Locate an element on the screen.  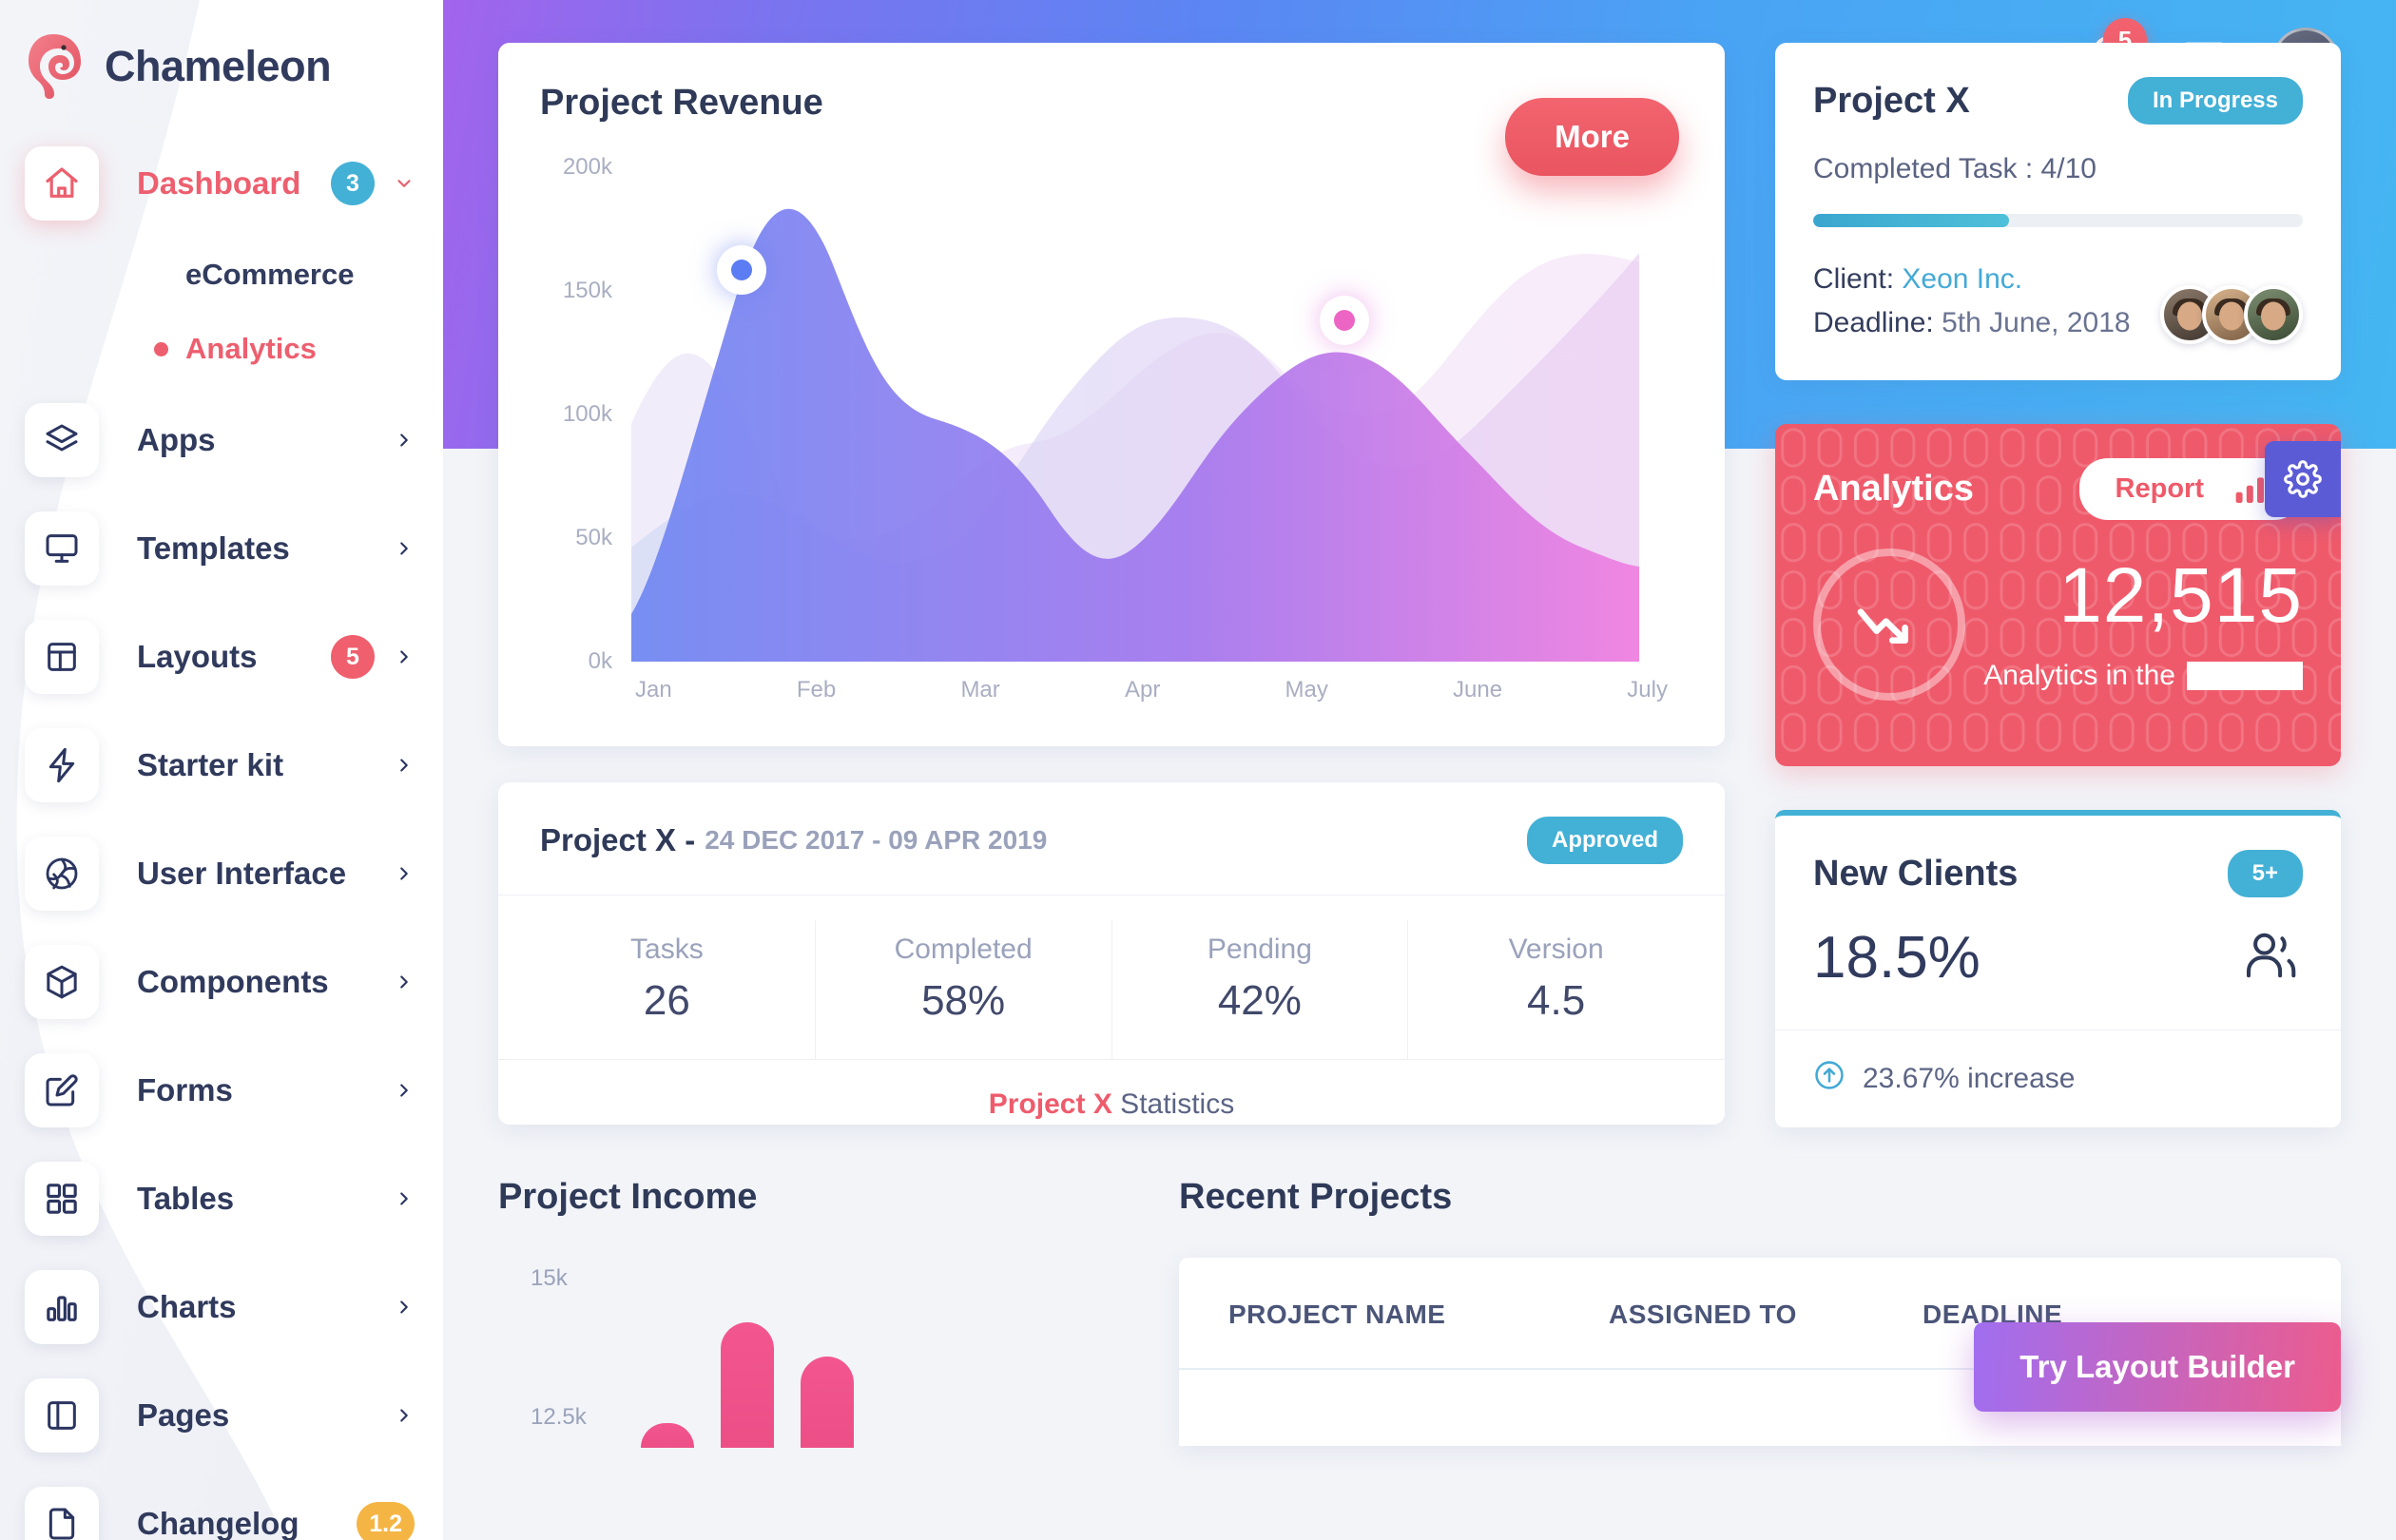
sidebar-item-label: Pages is located at coordinates (183, 1415).